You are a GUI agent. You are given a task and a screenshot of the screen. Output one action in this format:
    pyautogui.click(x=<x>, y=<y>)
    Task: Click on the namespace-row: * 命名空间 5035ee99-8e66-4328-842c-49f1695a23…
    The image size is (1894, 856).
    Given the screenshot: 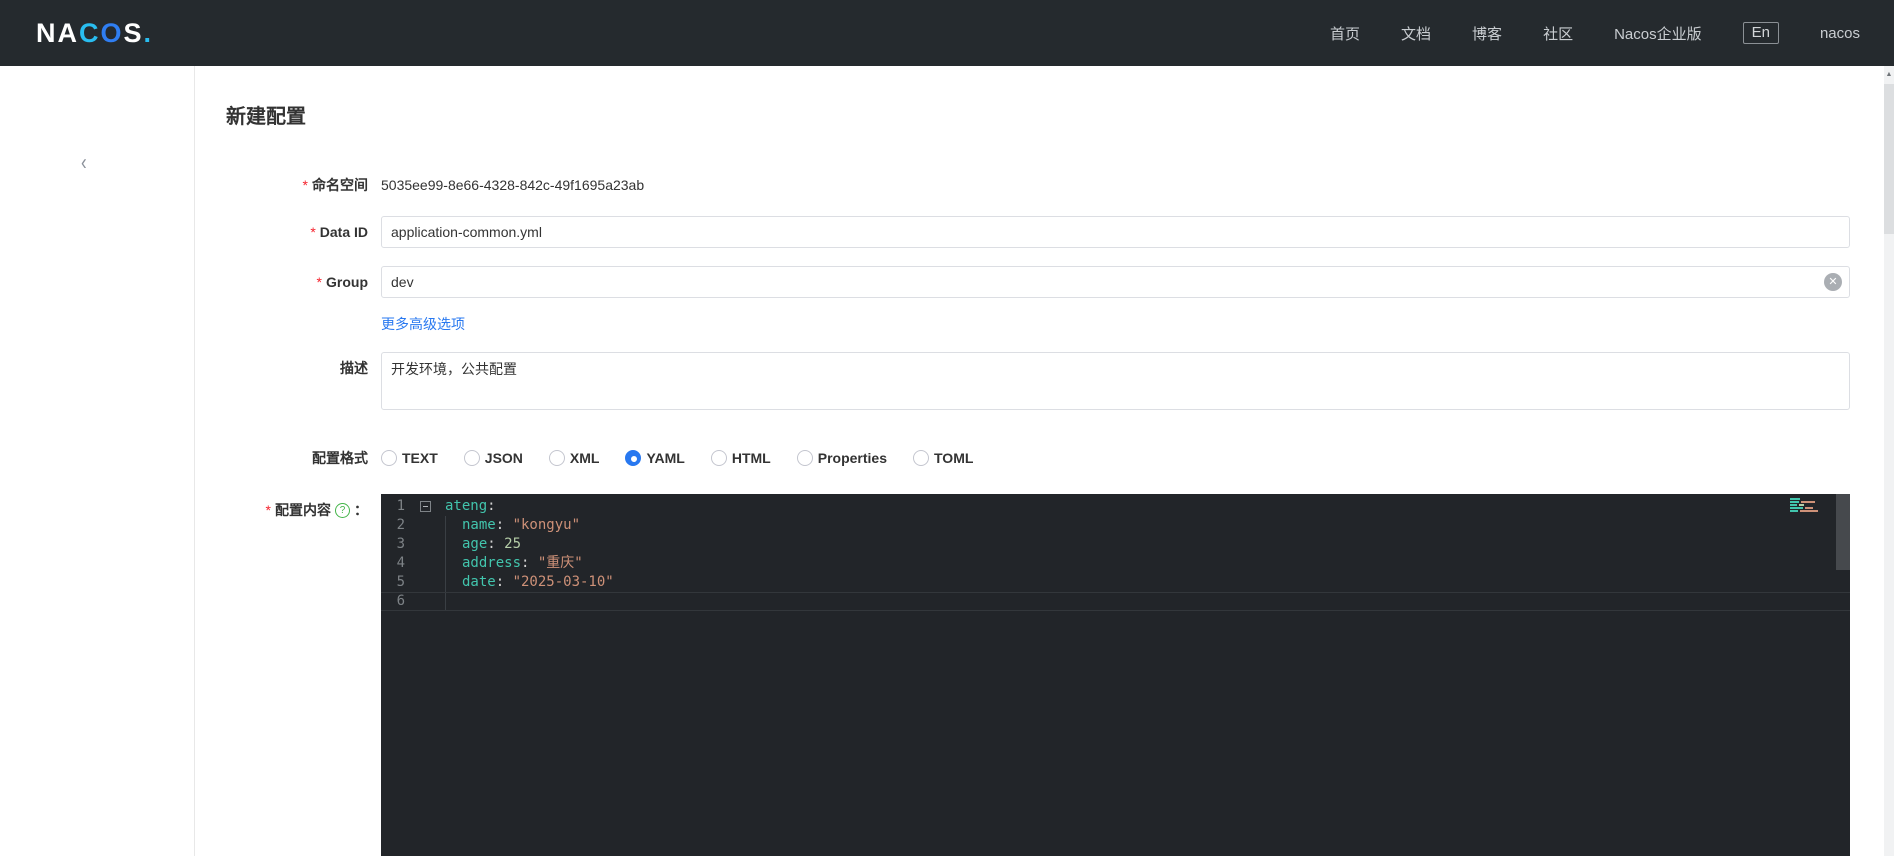 What is the action you would take?
    pyautogui.click(x=1038, y=185)
    